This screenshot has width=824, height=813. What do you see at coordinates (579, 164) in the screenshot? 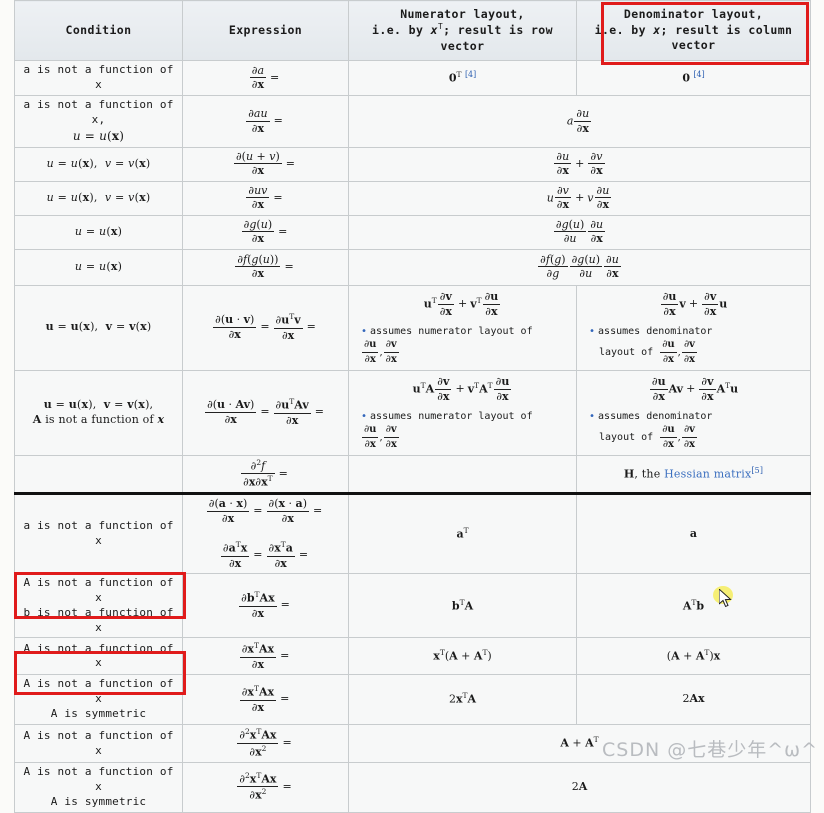
I see `row-merged-result: ∂u ∂x + ∂v ∂x` at bounding box center [579, 164].